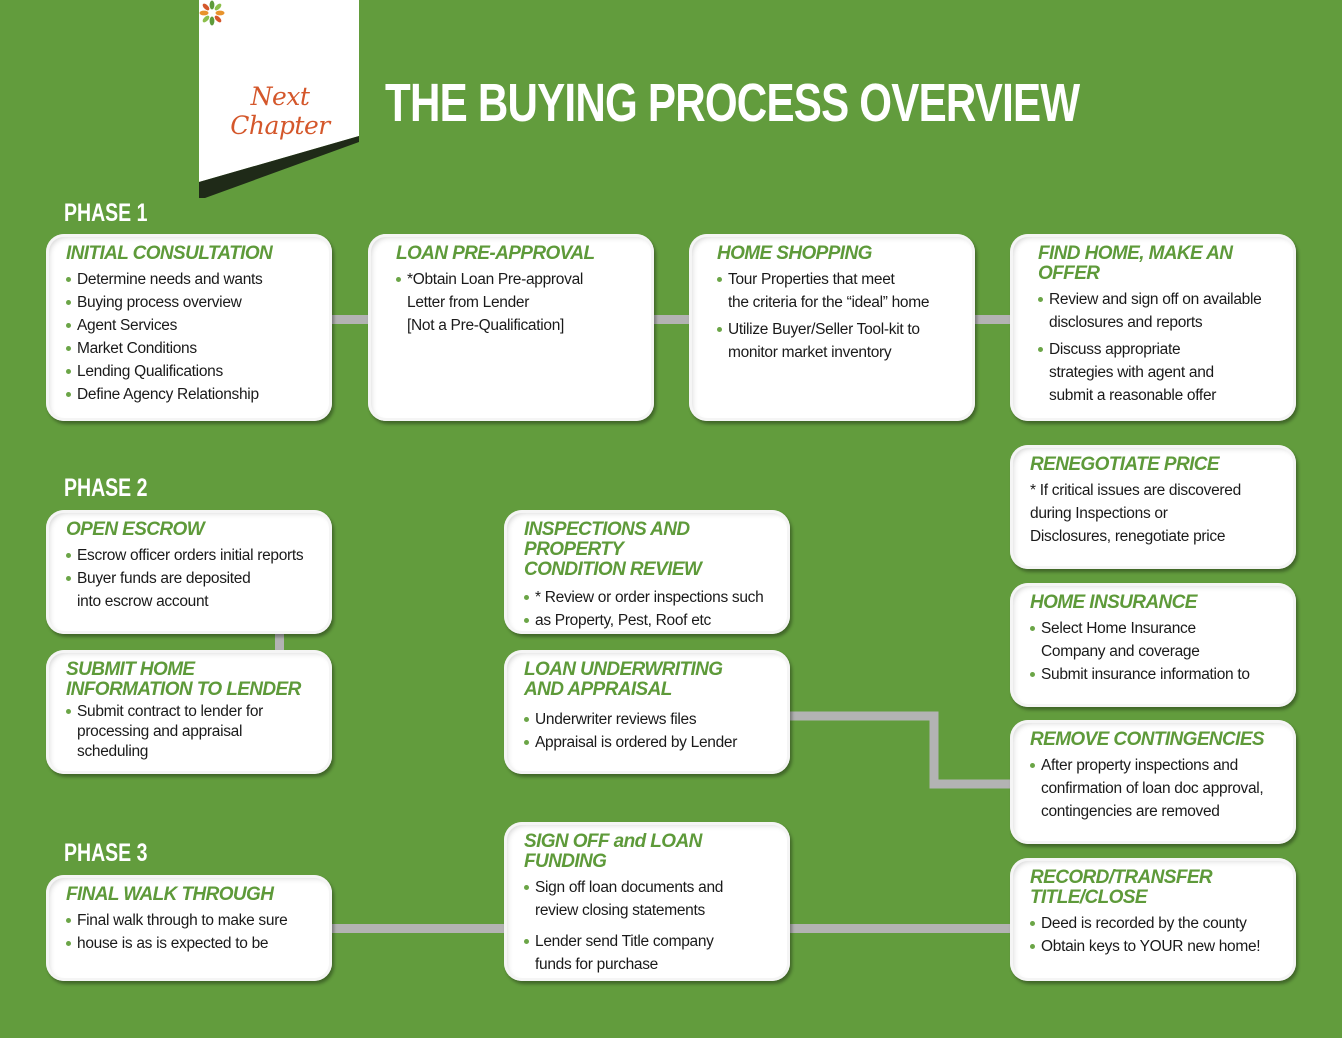  Describe the element at coordinates (900, 928) in the screenshot. I see `arrow-signoff-to-record` at that location.